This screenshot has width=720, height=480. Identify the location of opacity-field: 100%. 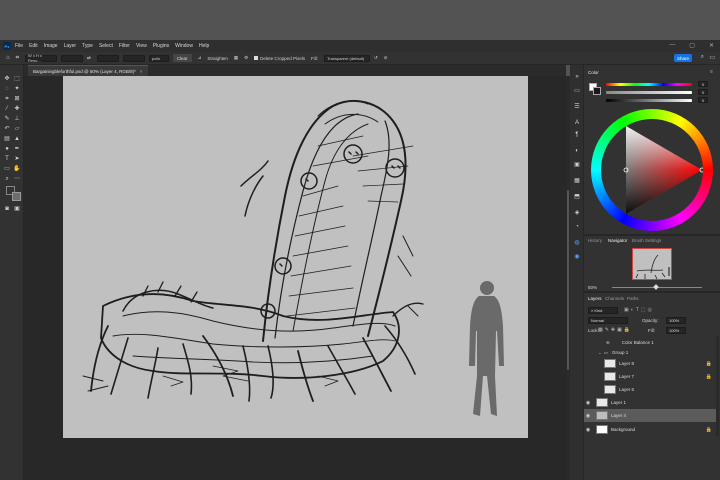
(676, 320).